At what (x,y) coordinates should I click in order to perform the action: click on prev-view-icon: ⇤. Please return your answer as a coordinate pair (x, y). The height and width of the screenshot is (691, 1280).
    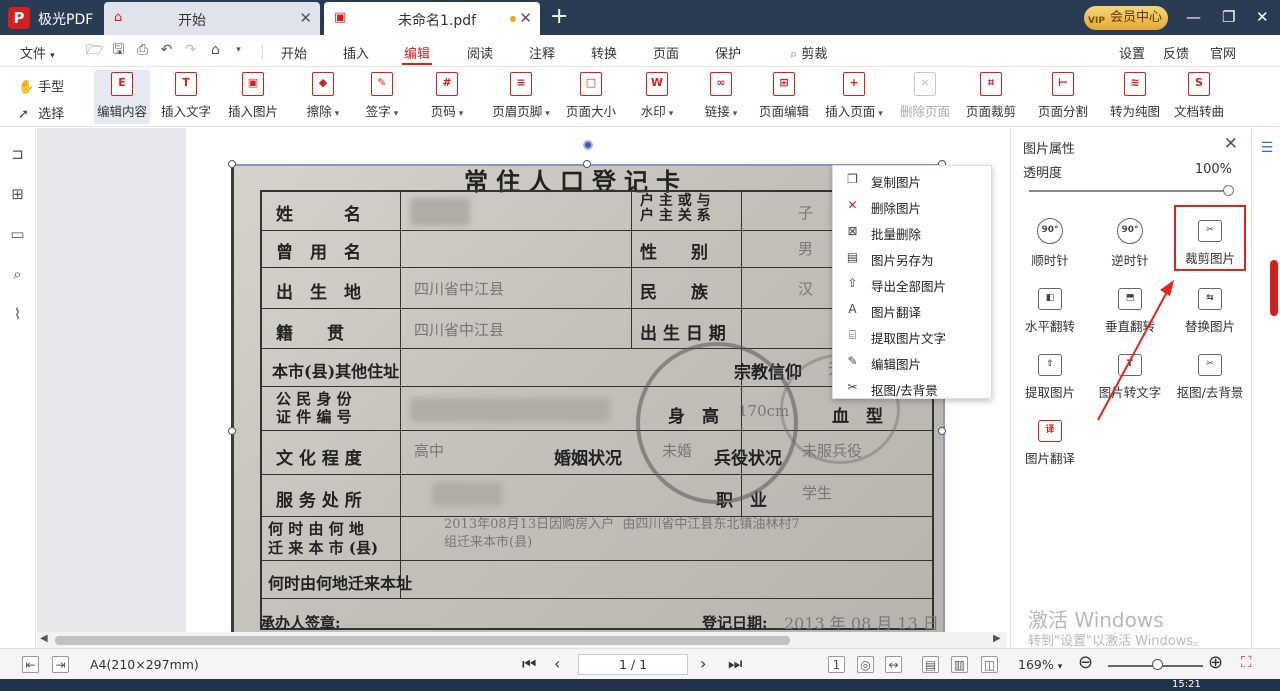
    Looking at the image, I should click on (30, 664).